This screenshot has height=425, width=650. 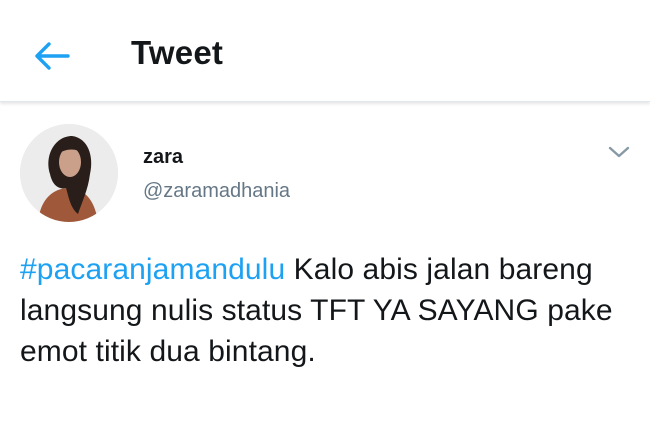 What do you see at coordinates (177, 52) in the screenshot?
I see `page-title: Tweet` at bounding box center [177, 52].